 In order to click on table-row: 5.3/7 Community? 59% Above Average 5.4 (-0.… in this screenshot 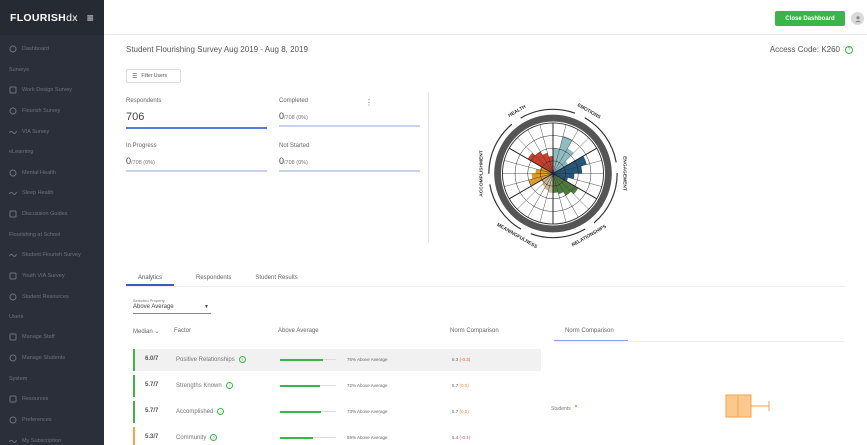, I will do `click(337, 436)`.